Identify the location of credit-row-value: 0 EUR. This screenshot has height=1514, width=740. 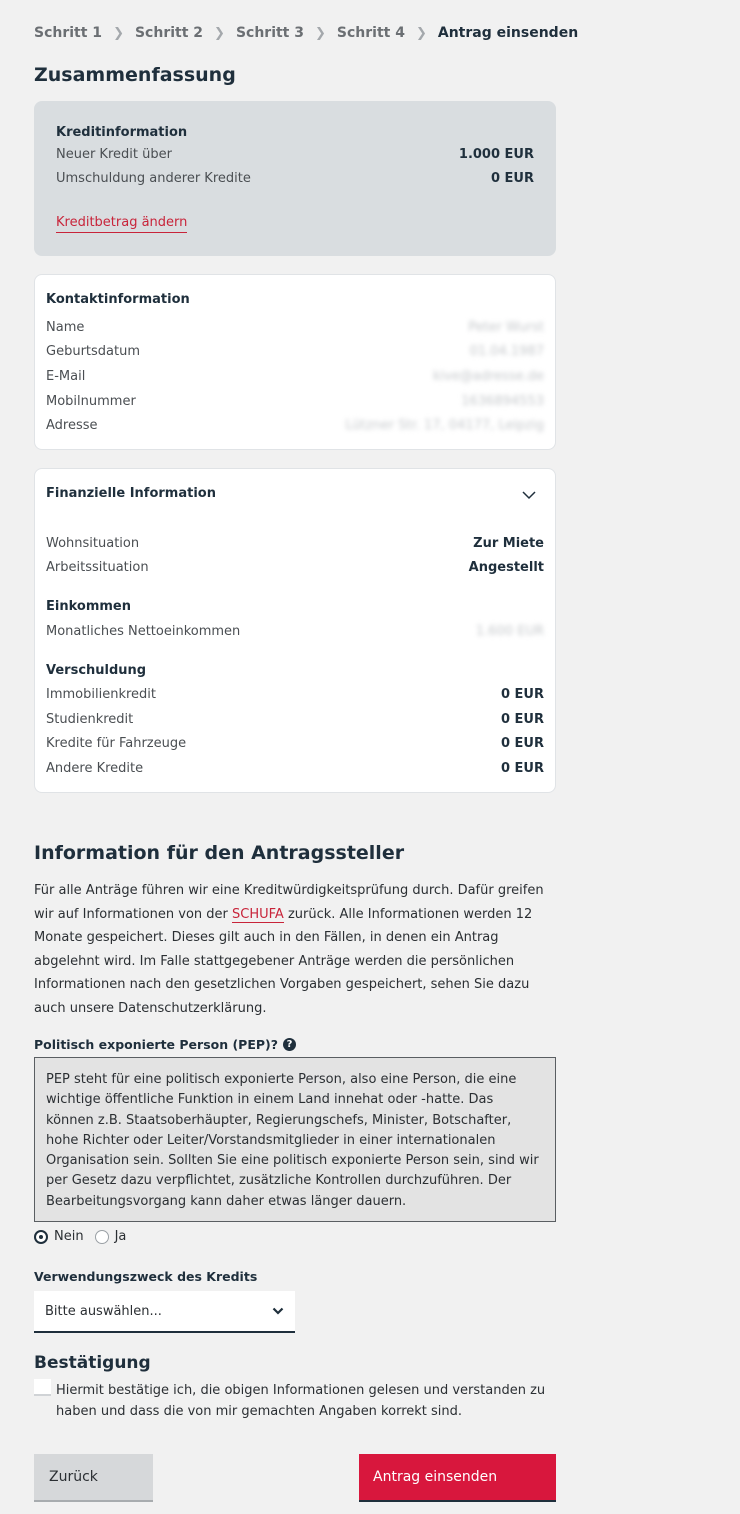
(512, 178).